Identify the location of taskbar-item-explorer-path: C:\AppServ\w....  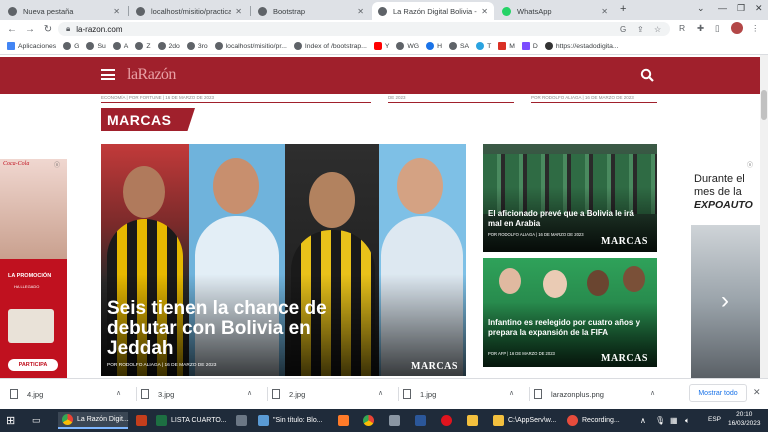
(527, 420).